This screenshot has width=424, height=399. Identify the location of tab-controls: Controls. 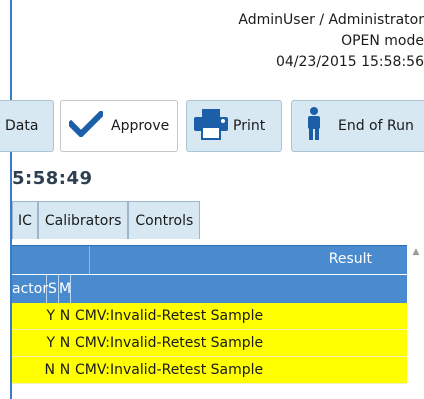
(164, 220).